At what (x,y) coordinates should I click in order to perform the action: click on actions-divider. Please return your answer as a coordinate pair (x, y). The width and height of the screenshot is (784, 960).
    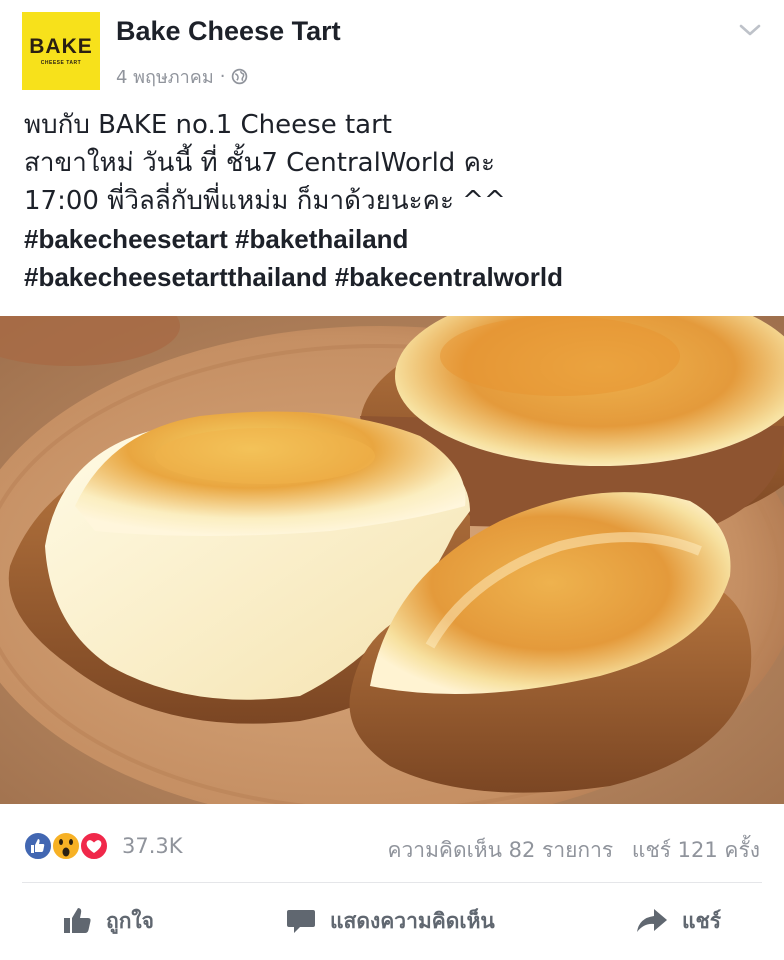
    Looking at the image, I should click on (392, 882).